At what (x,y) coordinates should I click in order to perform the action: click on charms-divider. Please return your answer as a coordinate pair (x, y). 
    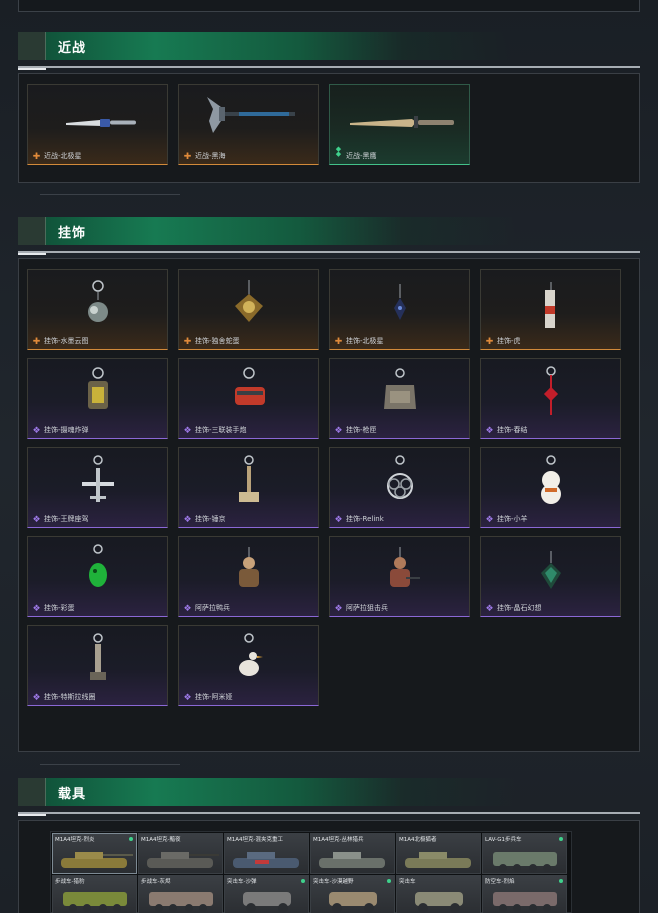
    Looking at the image, I should click on (329, 253).